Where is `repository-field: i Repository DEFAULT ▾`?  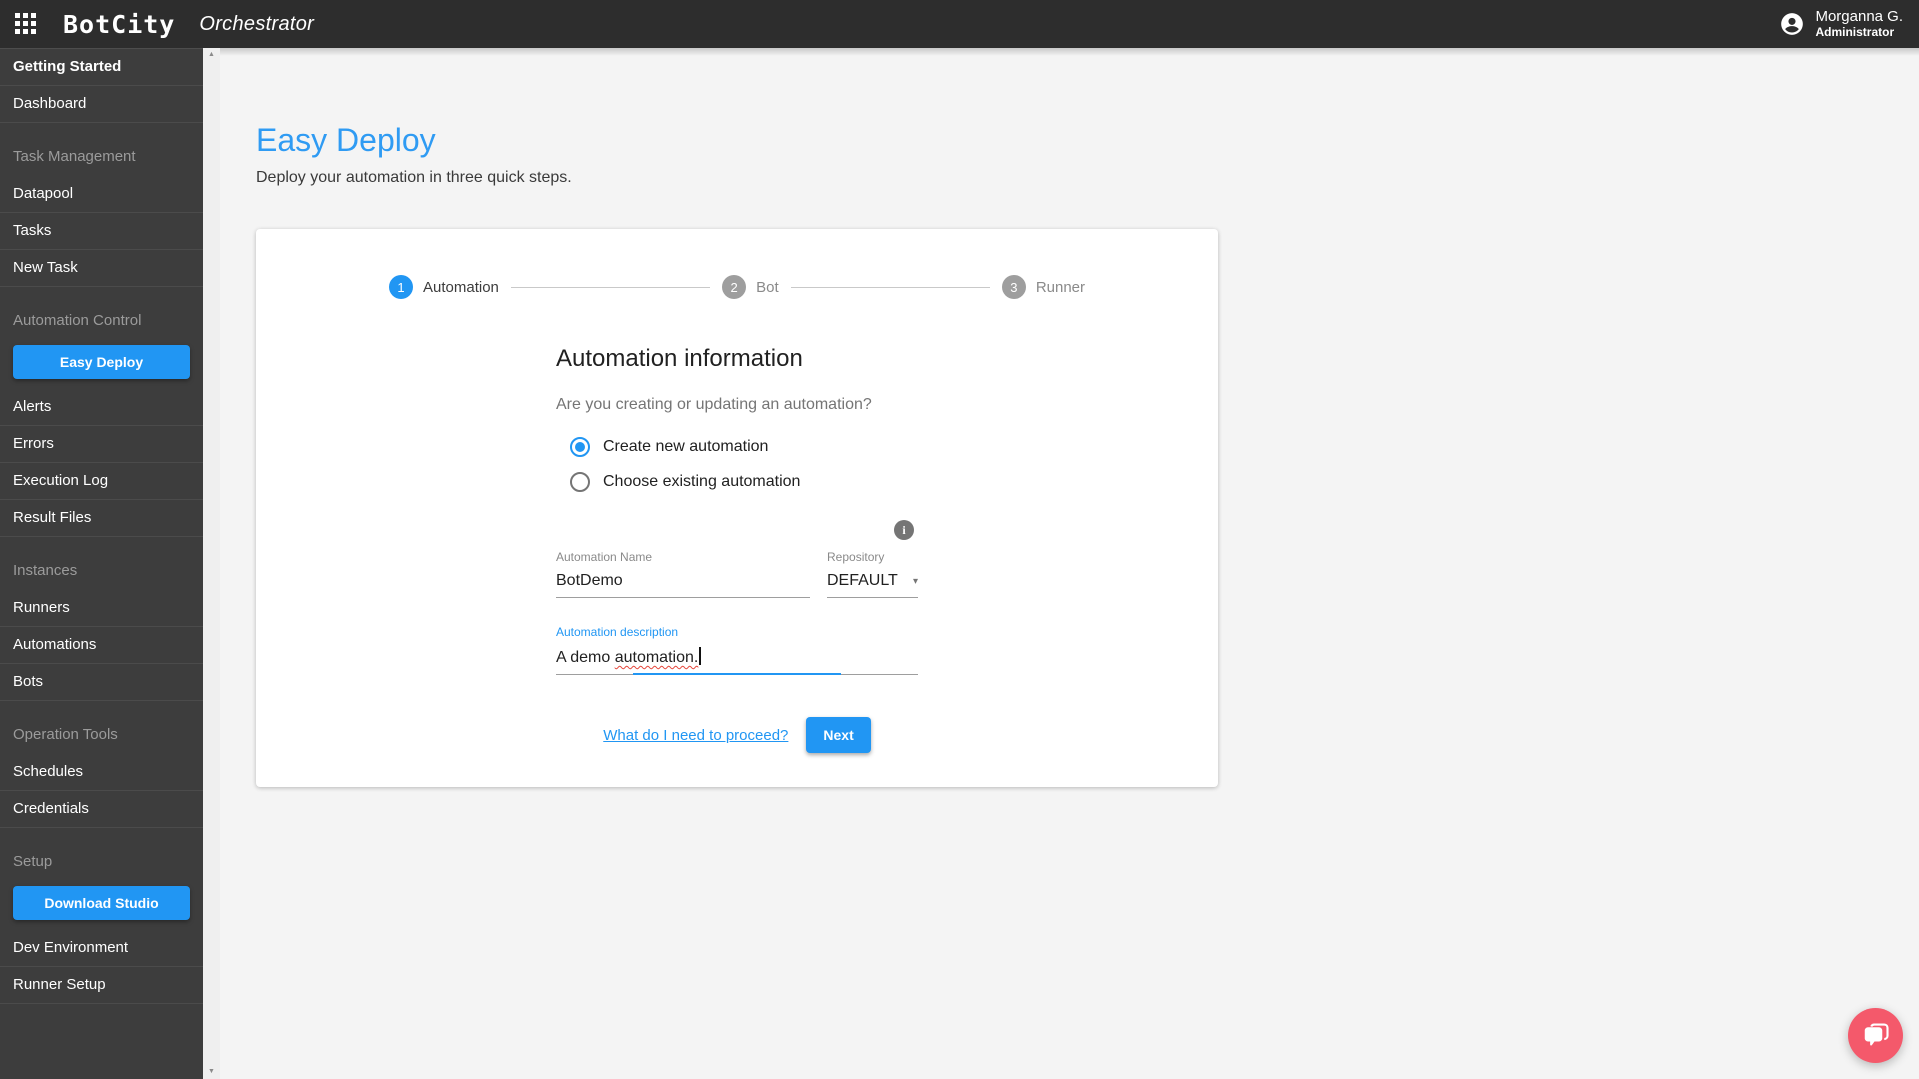
repository-field: i Repository DEFAULT ▾ is located at coordinates (872, 559).